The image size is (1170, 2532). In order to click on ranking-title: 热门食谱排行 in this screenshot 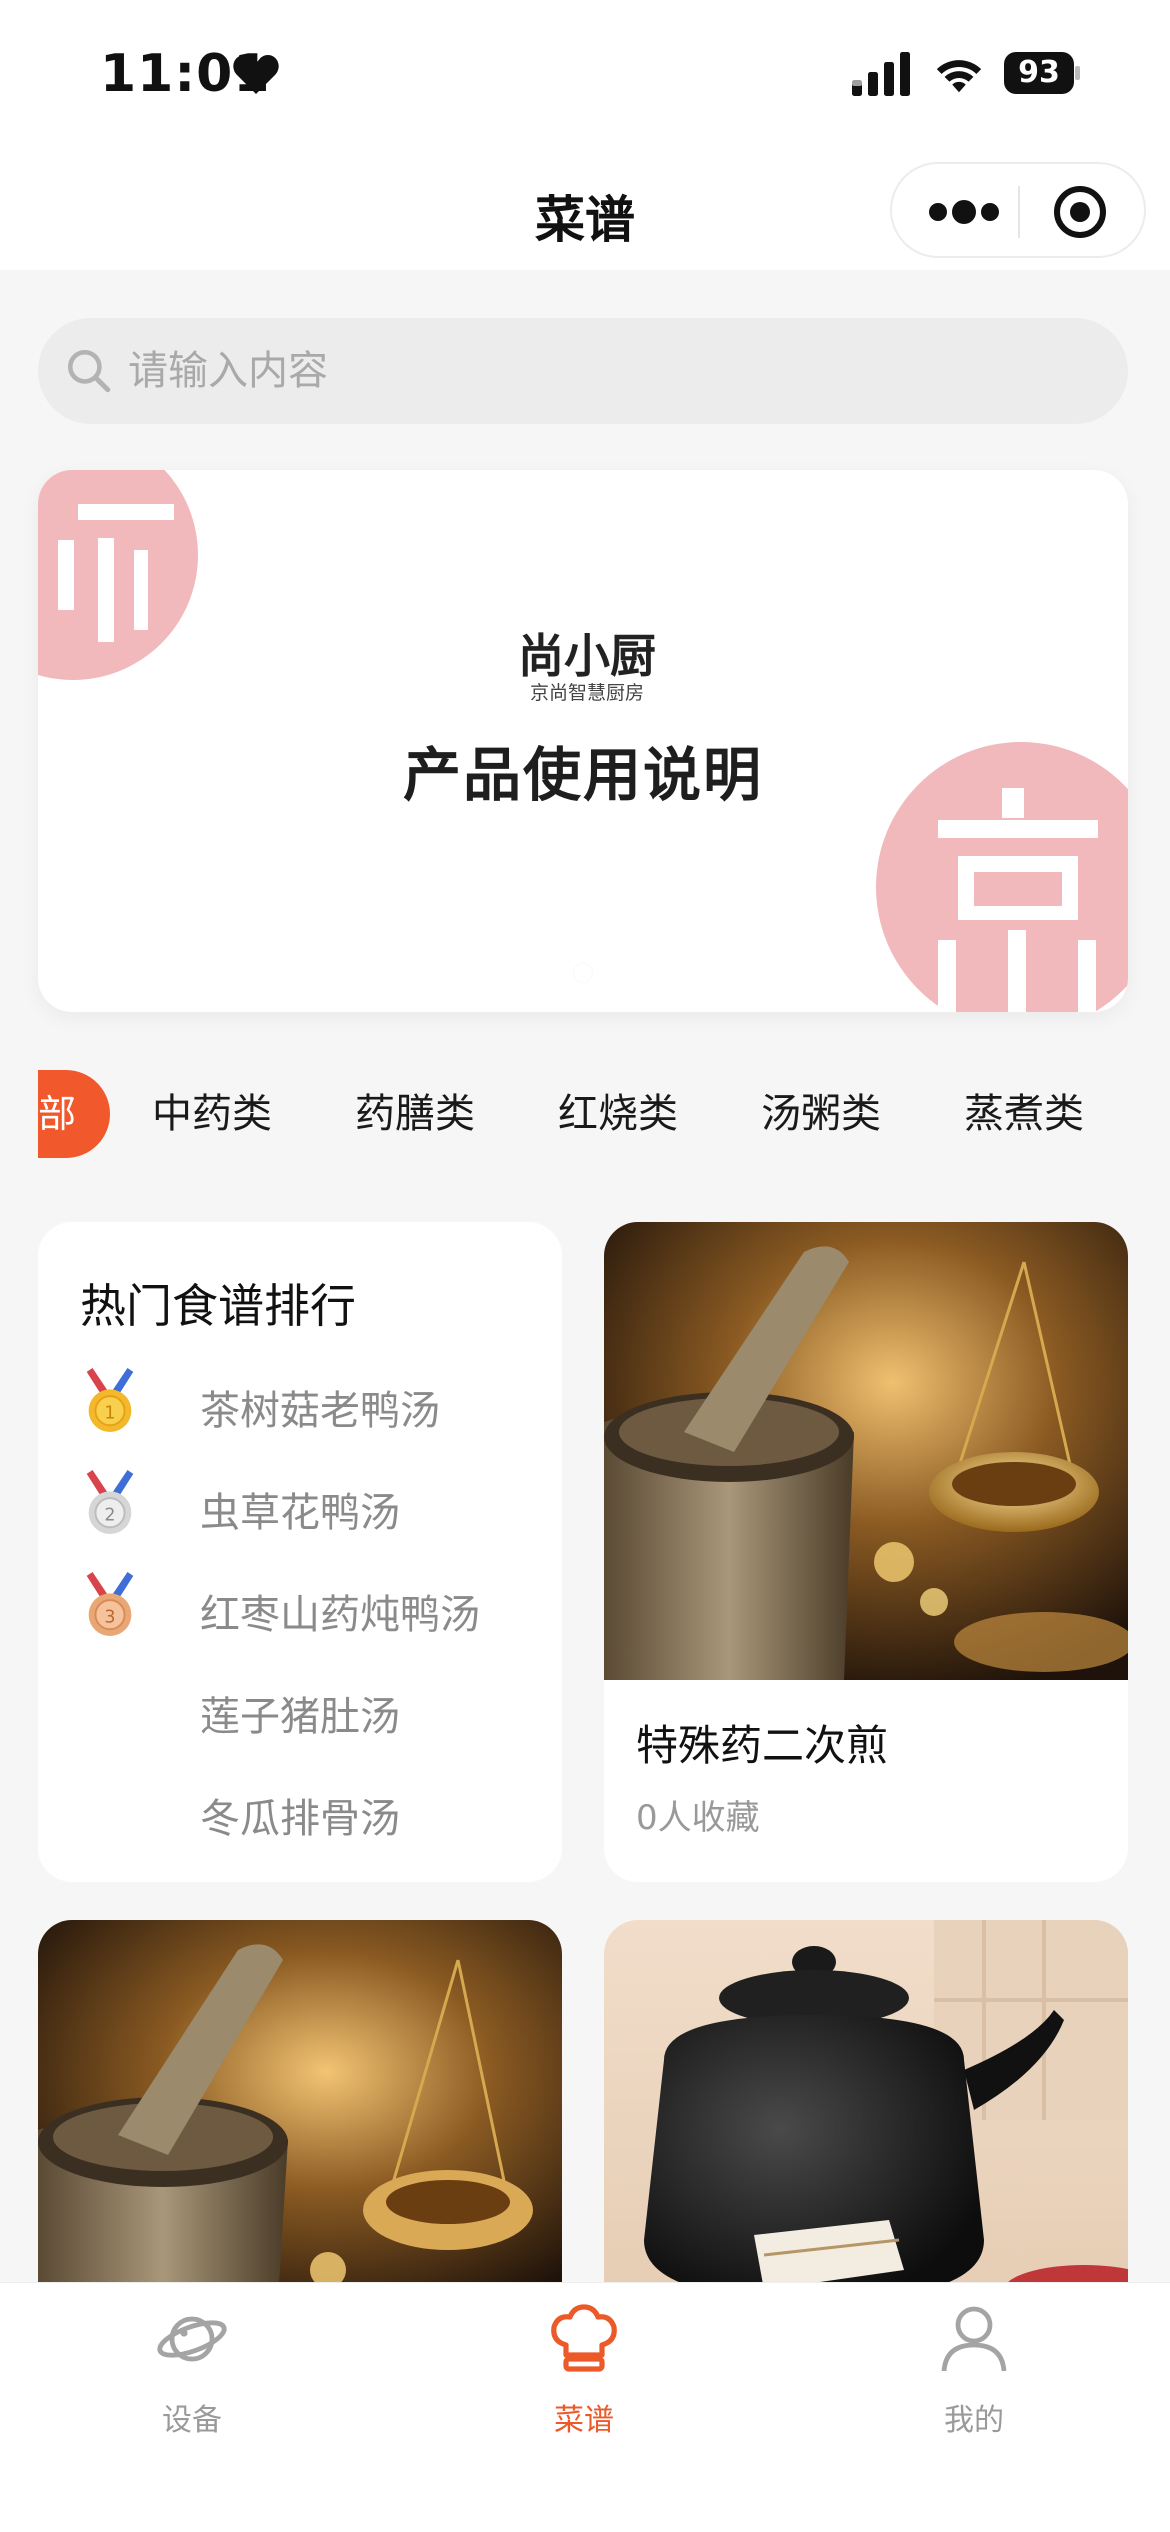, I will do `click(218, 1306)`.